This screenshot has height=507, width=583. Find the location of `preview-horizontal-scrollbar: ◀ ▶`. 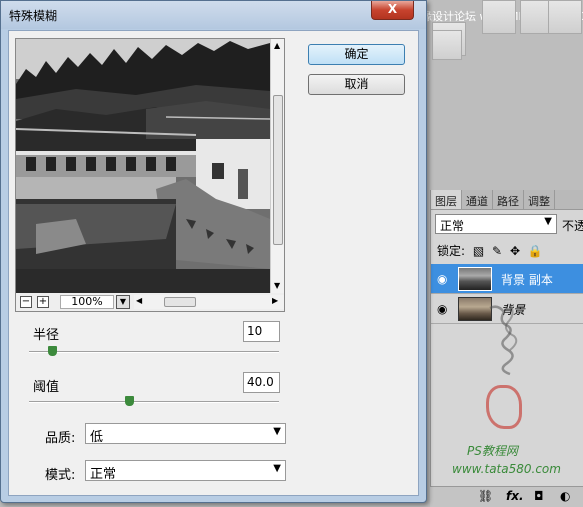

preview-horizontal-scrollbar: ◀ ▶ is located at coordinates (209, 302).